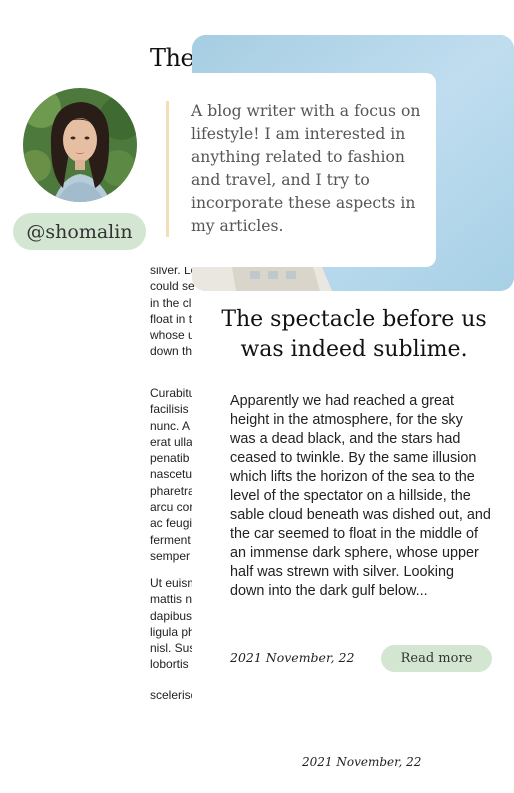  Describe the element at coordinates (362, 762) in the screenshot. I see `article-date: 2021 November, 22` at that location.